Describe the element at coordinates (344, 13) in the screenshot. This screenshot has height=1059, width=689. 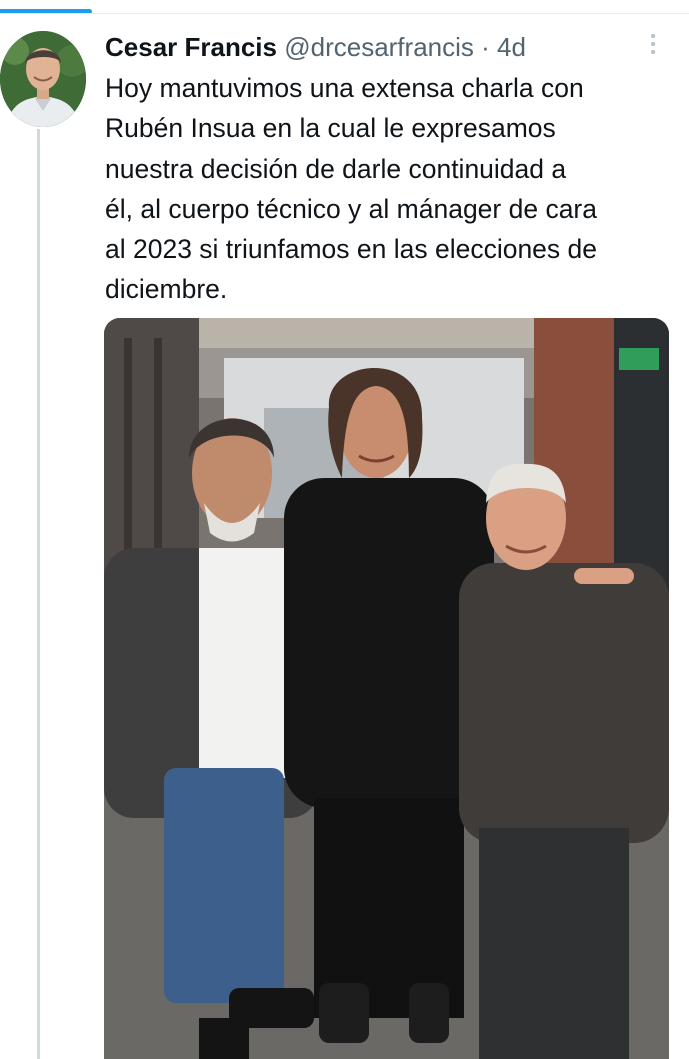
I see `top-divider` at that location.